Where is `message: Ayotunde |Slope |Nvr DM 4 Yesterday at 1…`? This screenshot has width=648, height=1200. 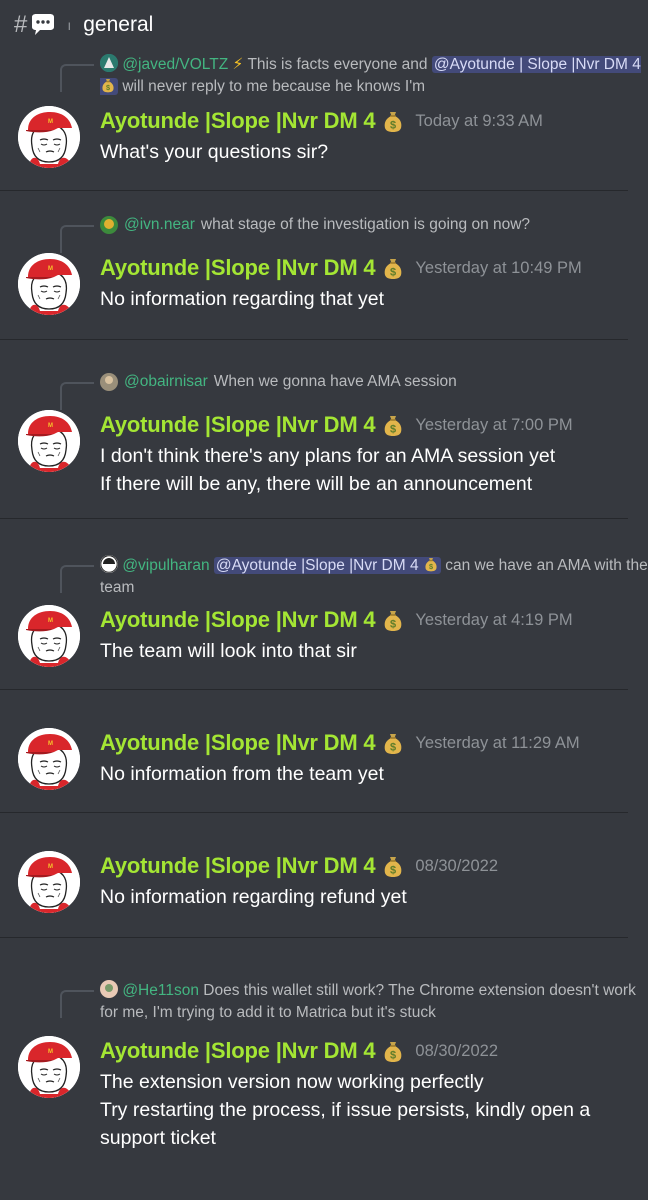 message: Ayotunde |Slope |Nvr DM 4 Yesterday at 1… is located at coordinates (324, 769).